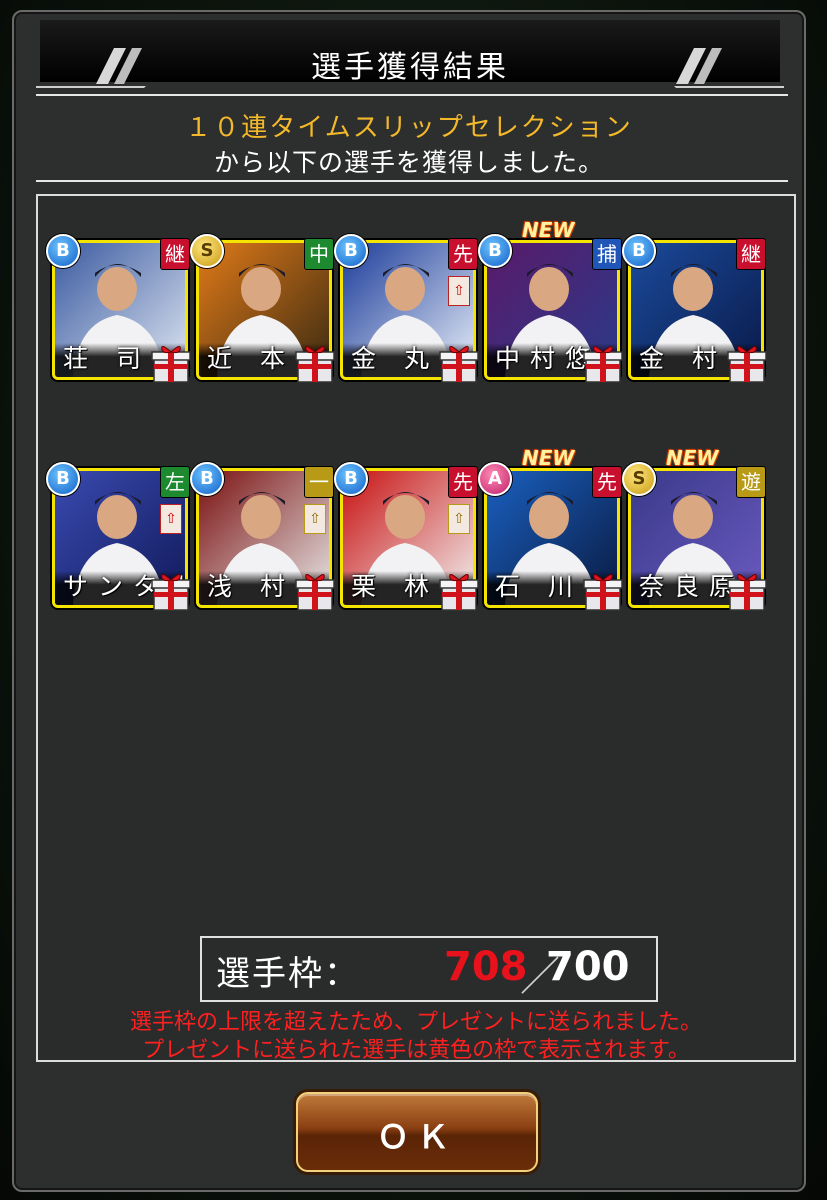 This screenshot has height=1200, width=827. Describe the element at coordinates (395, 358) in the screenshot. I see `player-name: 金 丸` at that location.